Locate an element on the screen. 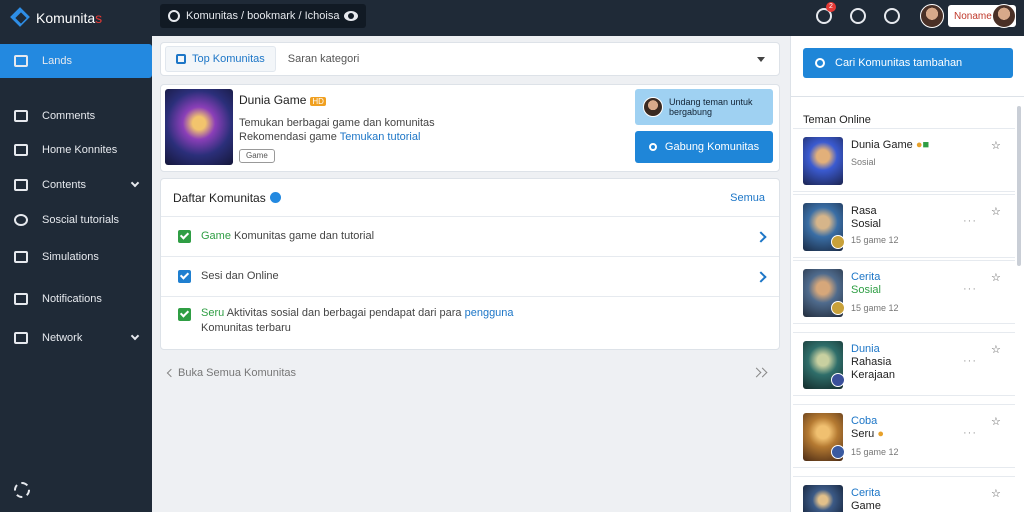 The width and height of the screenshot is (1024, 512). filter-chip-label: Top Komunitas is located at coordinates (228, 59).